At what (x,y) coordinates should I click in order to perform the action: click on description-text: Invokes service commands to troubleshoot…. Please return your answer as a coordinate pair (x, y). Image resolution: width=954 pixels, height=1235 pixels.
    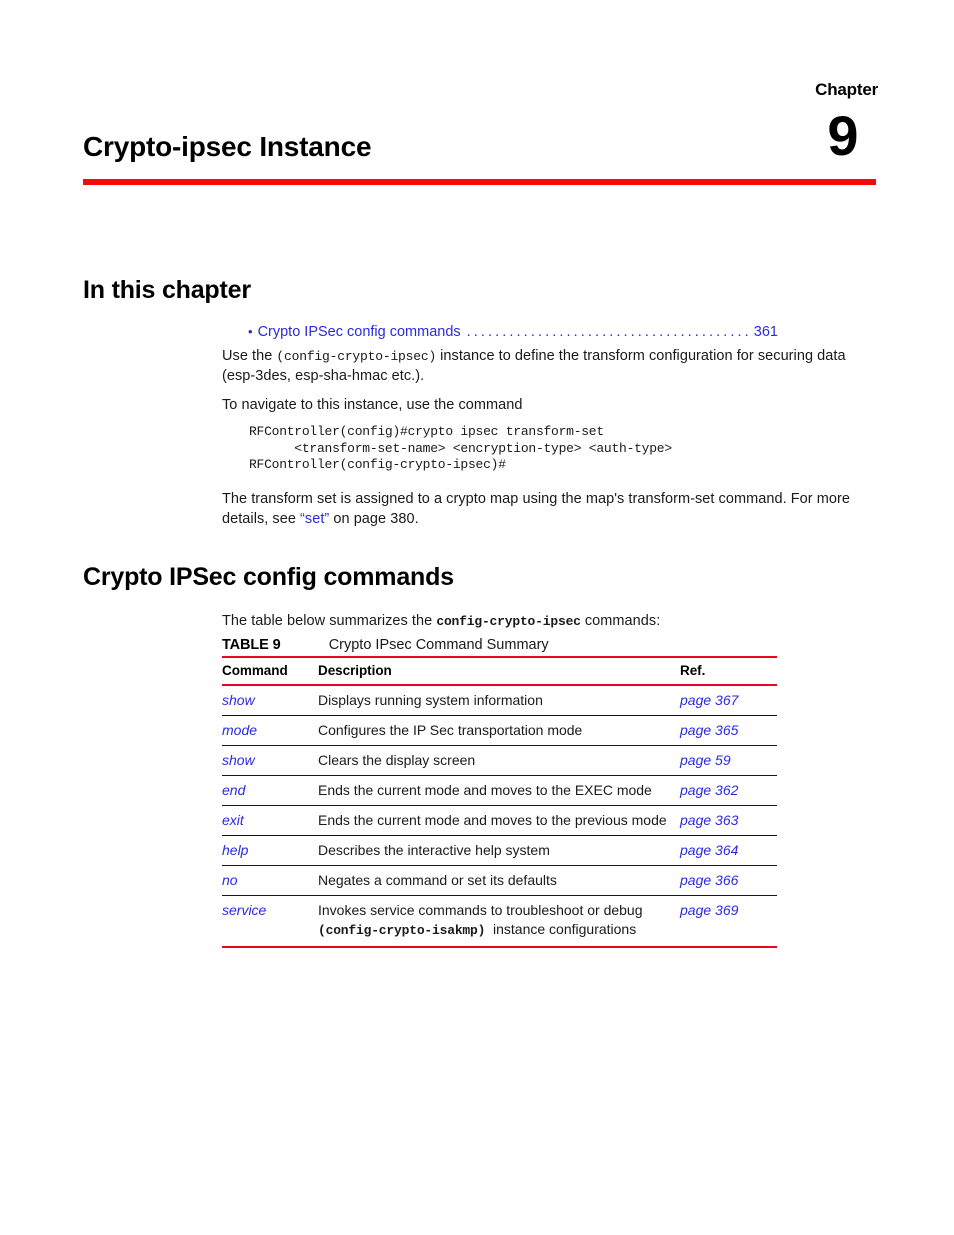
    Looking at the image, I should click on (480, 910).